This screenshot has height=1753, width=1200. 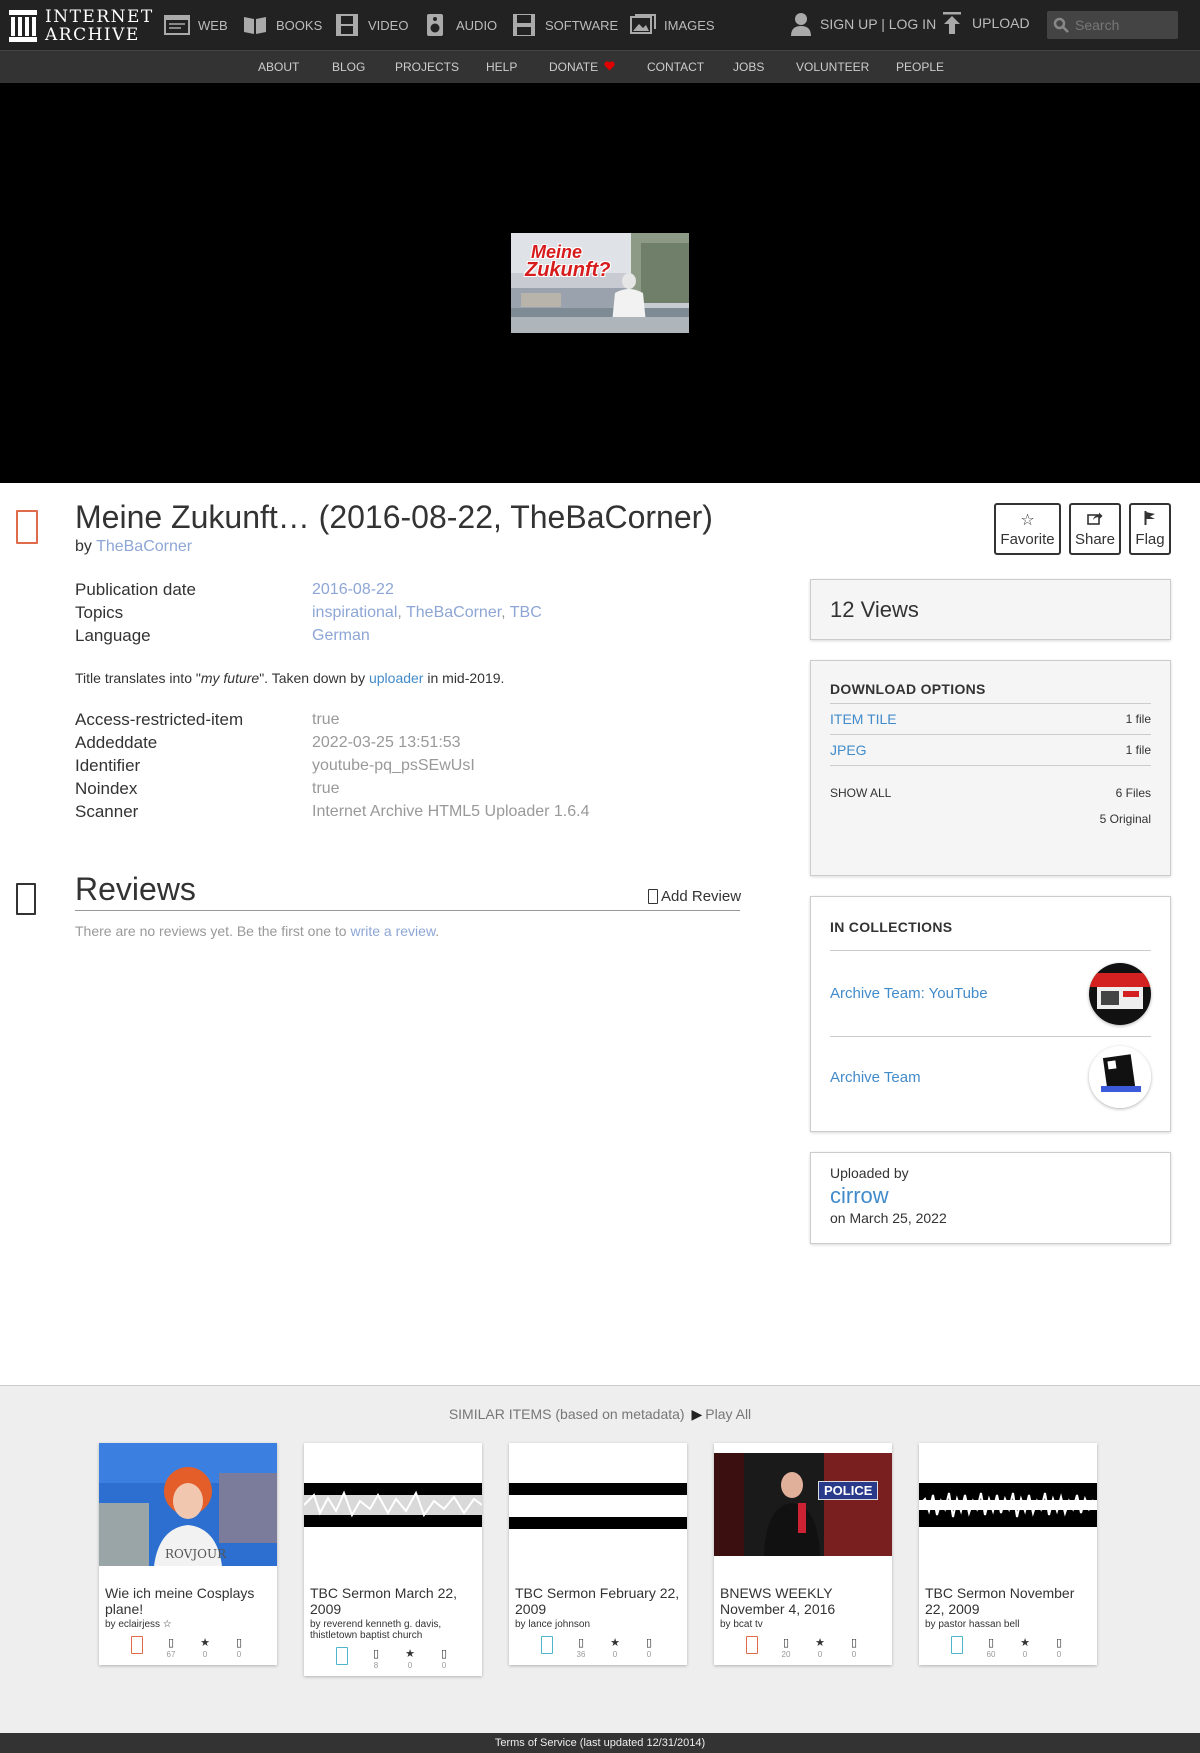 I want to click on nav-video-label: VIDEO, so click(x=388, y=25).